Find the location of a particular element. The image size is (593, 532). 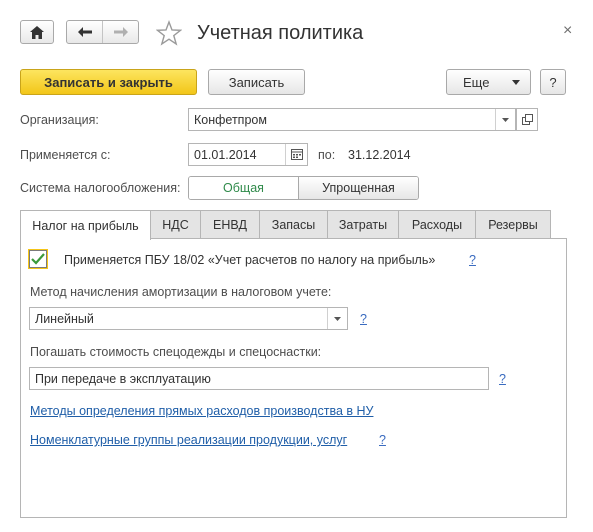

tab-envd: ЕНВД is located at coordinates (230, 224).